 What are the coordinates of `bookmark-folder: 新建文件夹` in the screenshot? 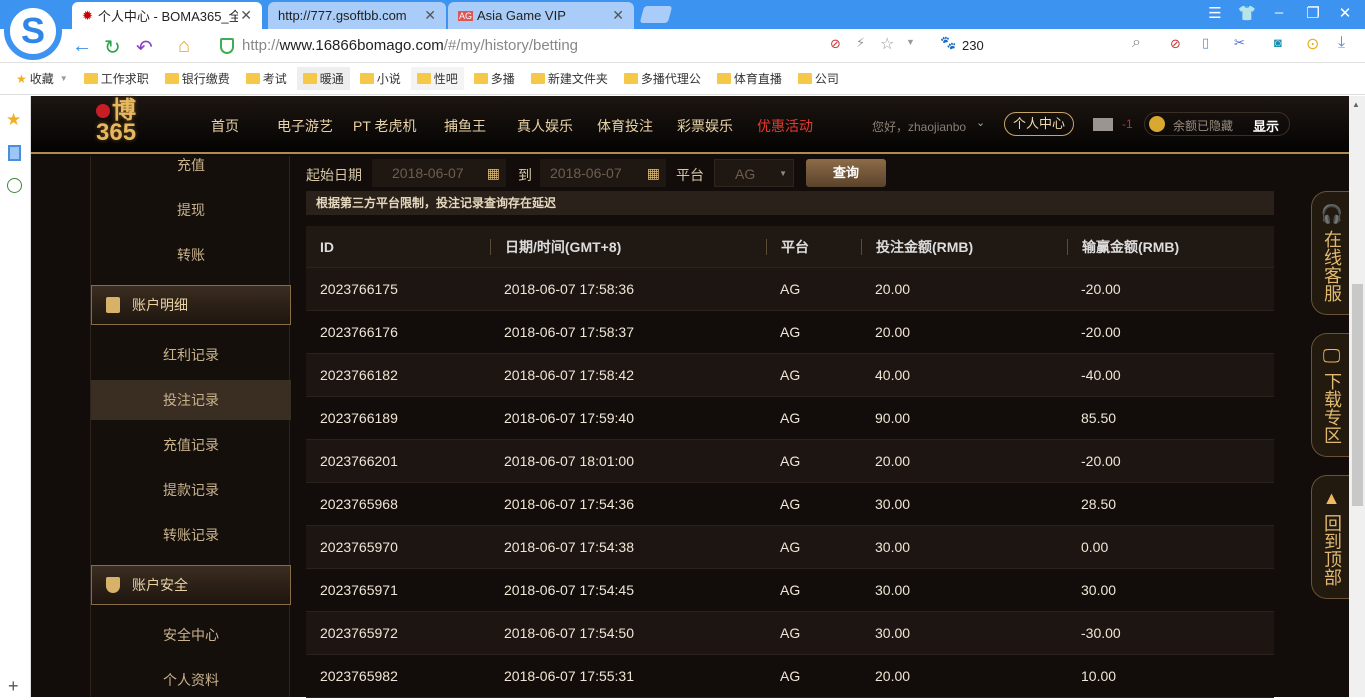 It's located at (569, 78).